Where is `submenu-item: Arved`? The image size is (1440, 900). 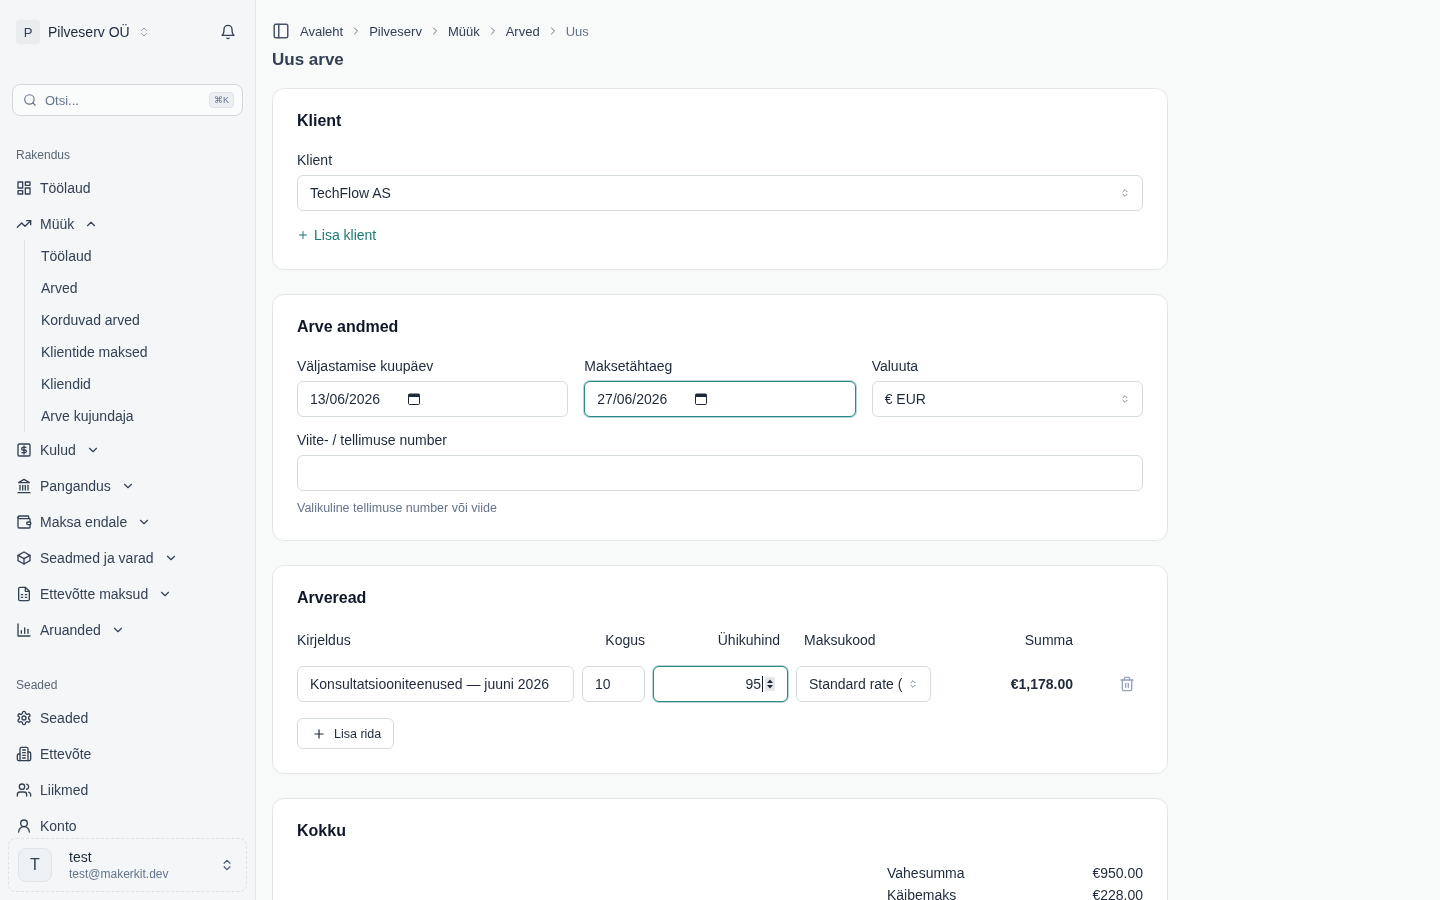
submenu-item: Arved is located at coordinates (51, 288).